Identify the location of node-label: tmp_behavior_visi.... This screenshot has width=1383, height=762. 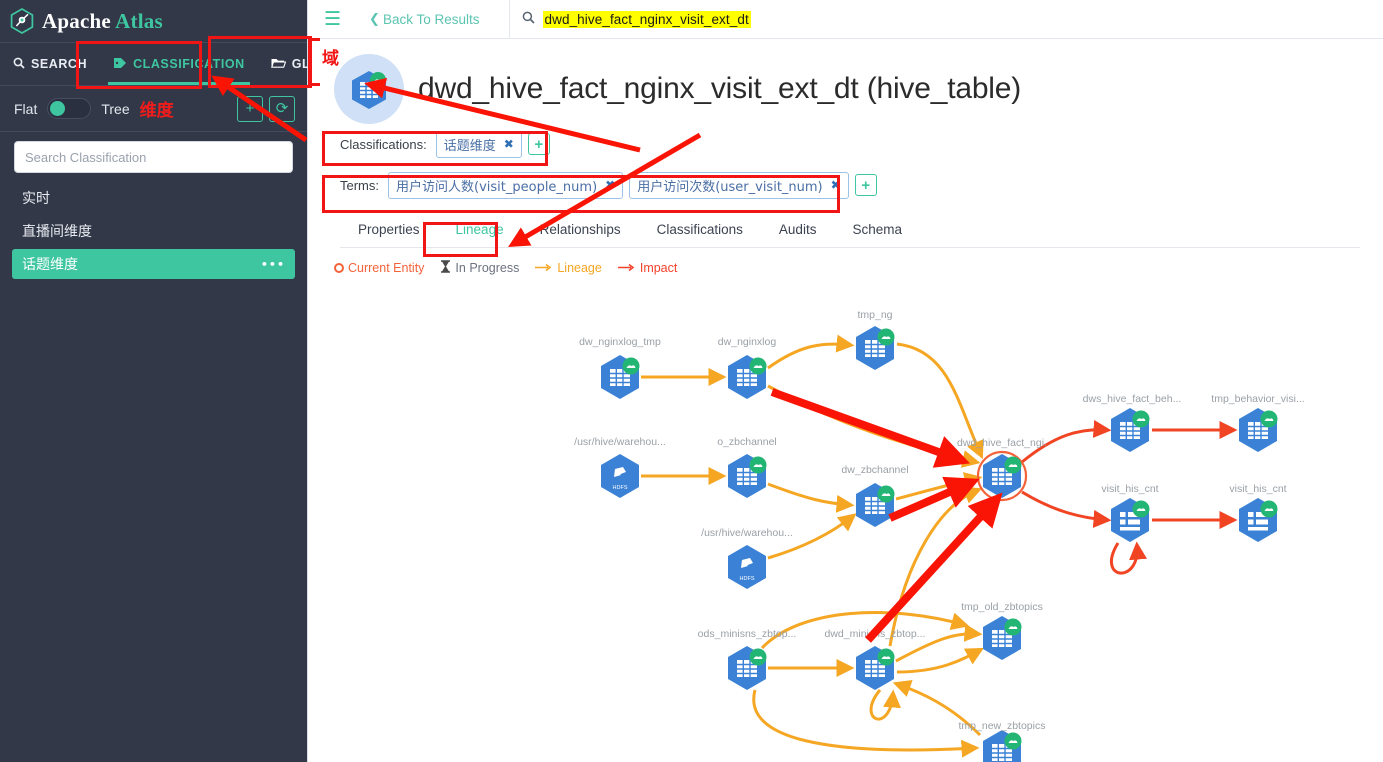
(1258, 399).